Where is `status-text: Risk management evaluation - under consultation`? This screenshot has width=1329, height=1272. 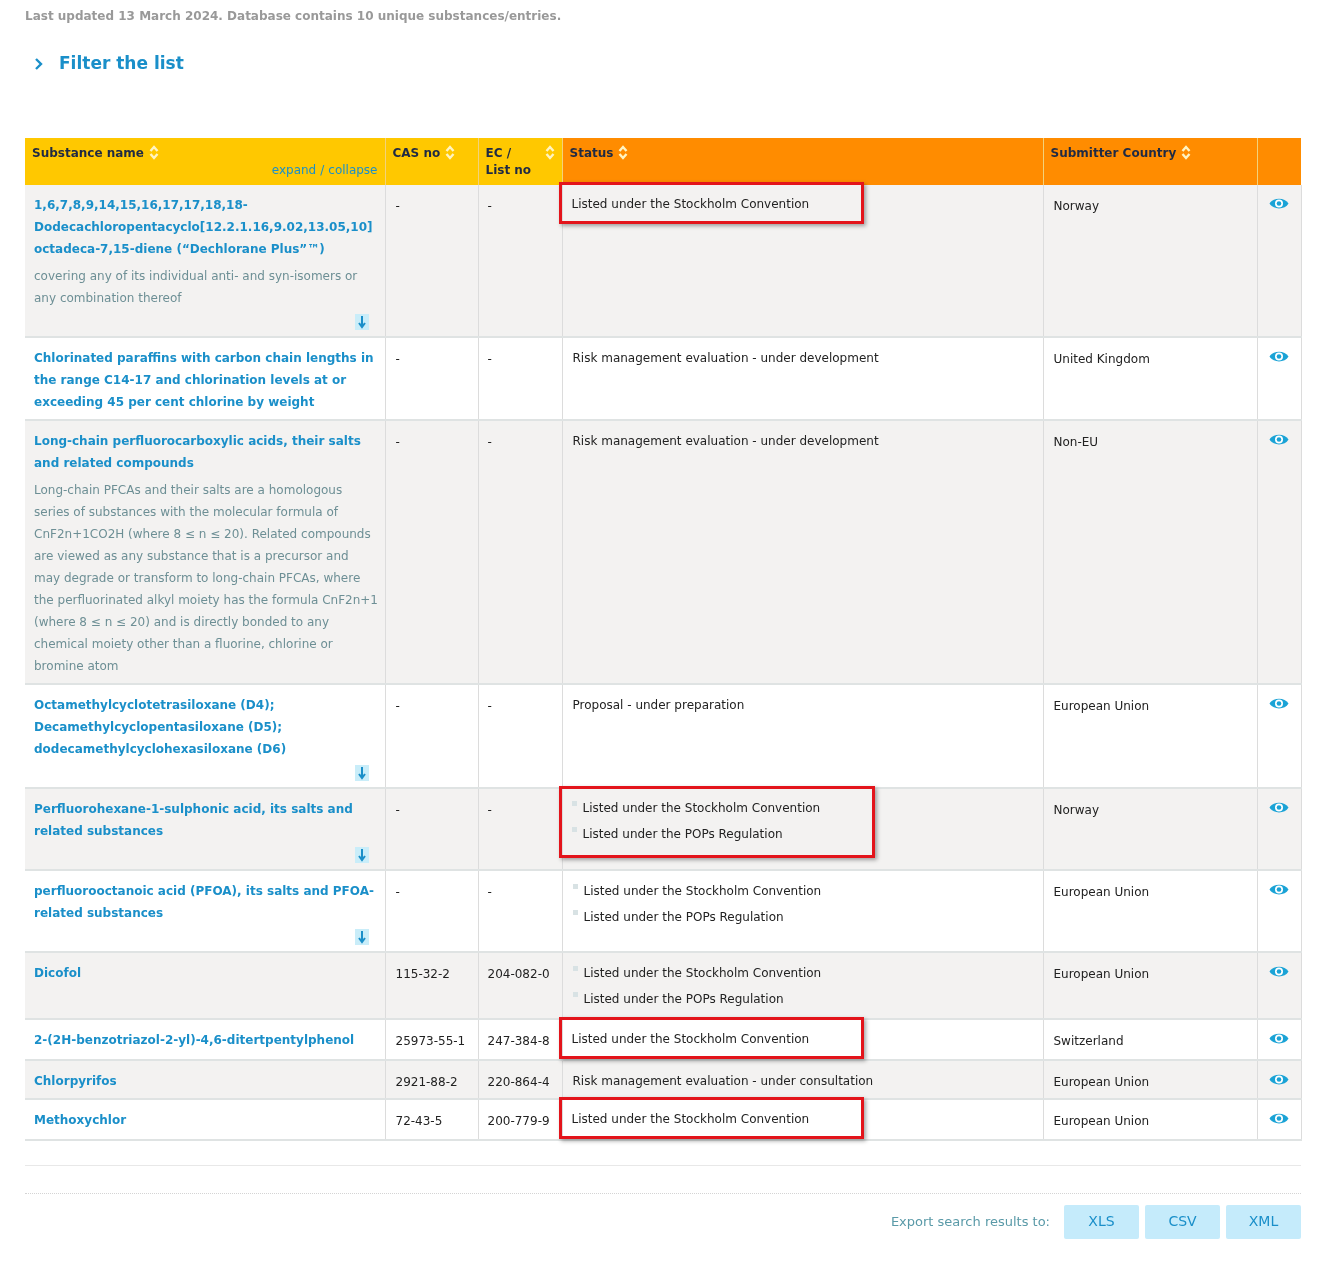
status-text: Risk management evaluation - under consultation is located at coordinates (723, 1081).